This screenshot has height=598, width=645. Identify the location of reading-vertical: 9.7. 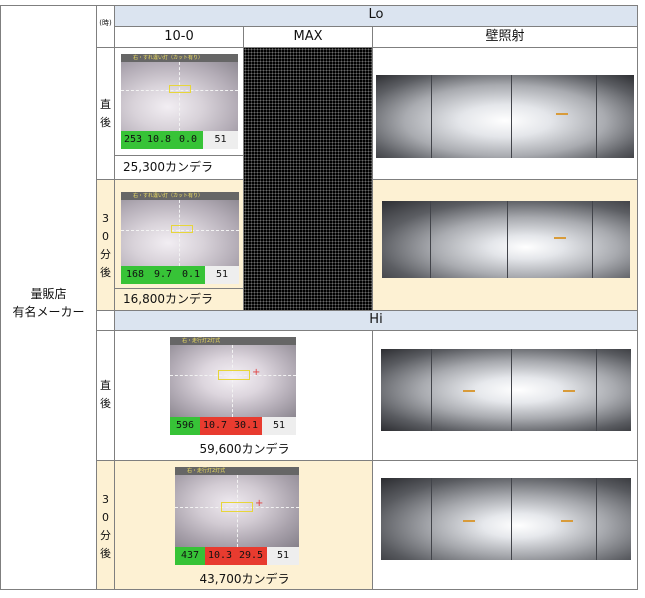
(163, 275).